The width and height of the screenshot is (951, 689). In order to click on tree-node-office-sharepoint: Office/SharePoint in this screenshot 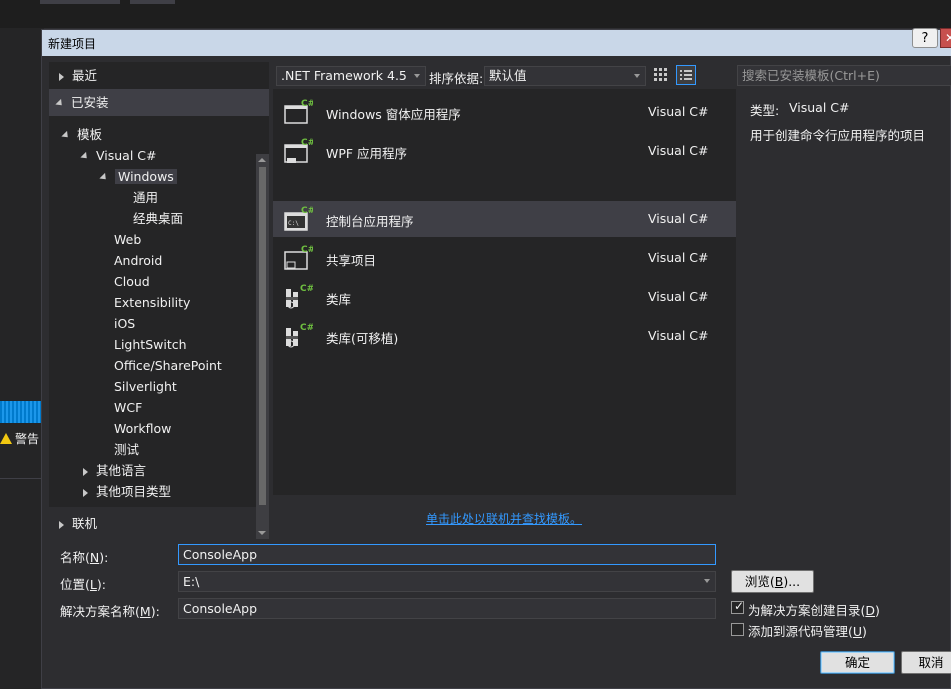, I will do `click(168, 365)`.